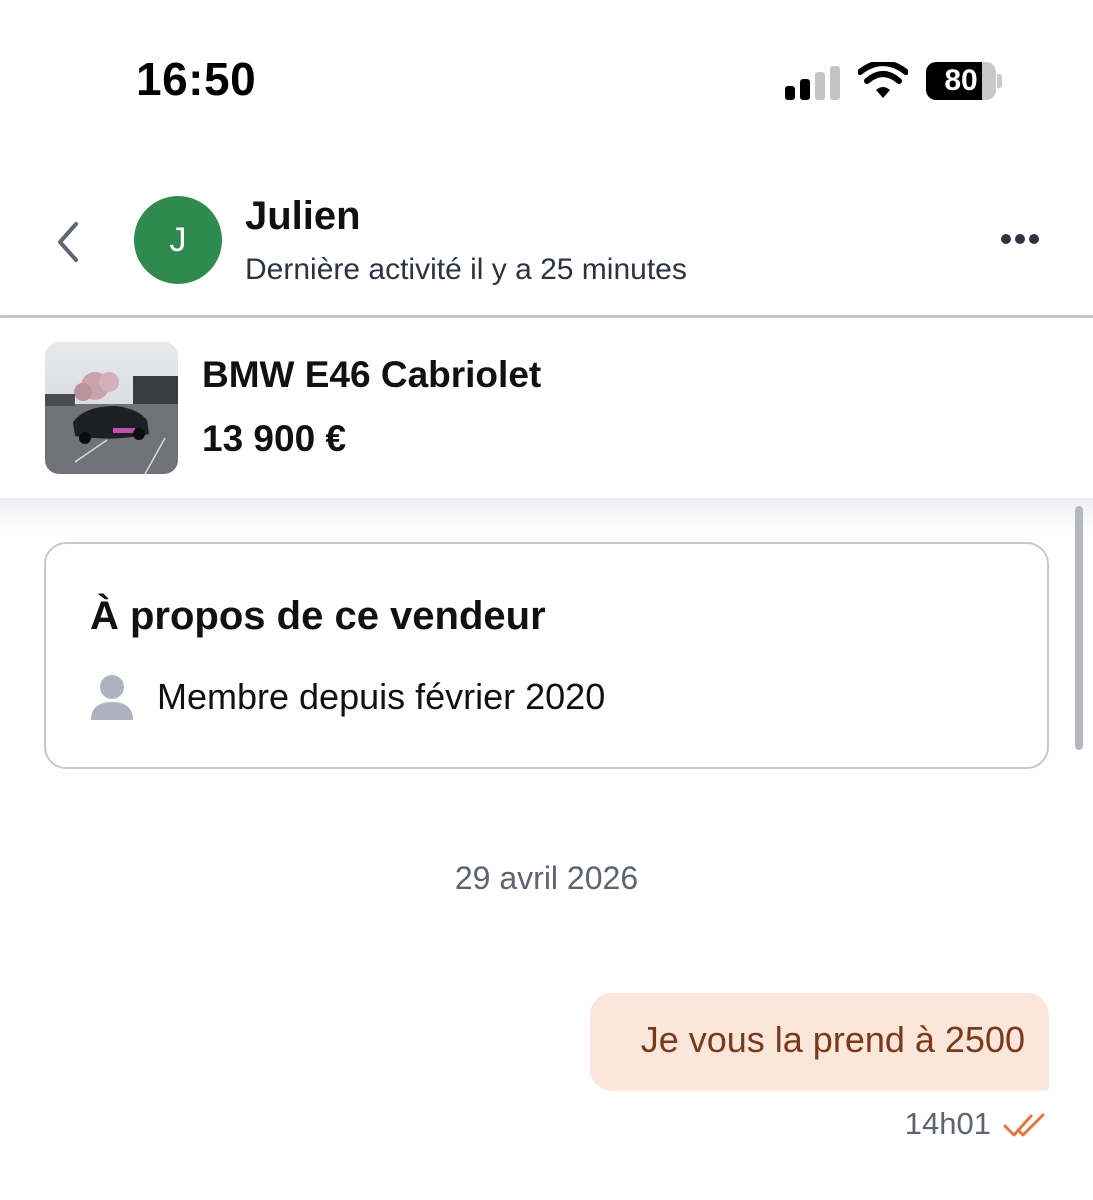  I want to click on battery-level: 80, so click(961, 80).